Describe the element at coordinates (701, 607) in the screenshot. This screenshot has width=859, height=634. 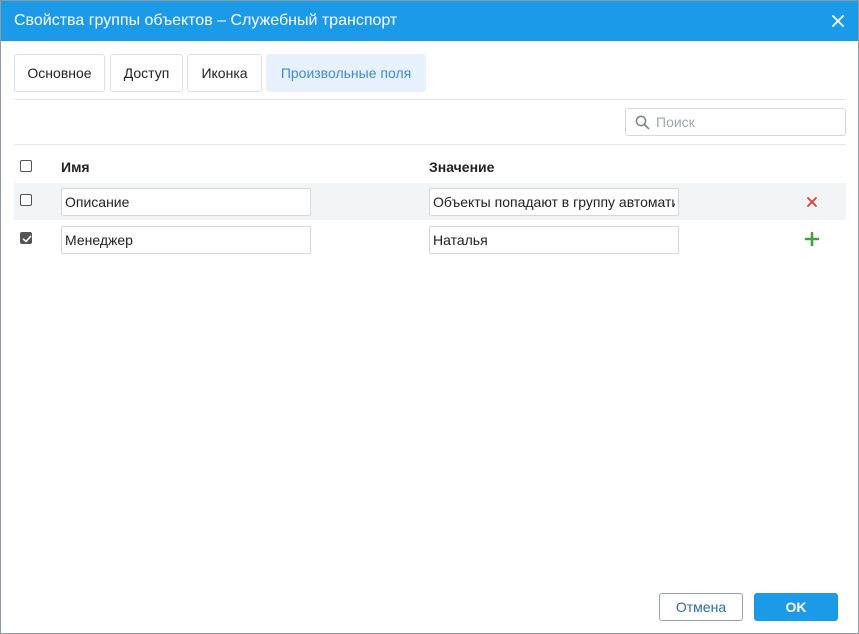
I see `cancel-button: Отмена` at that location.